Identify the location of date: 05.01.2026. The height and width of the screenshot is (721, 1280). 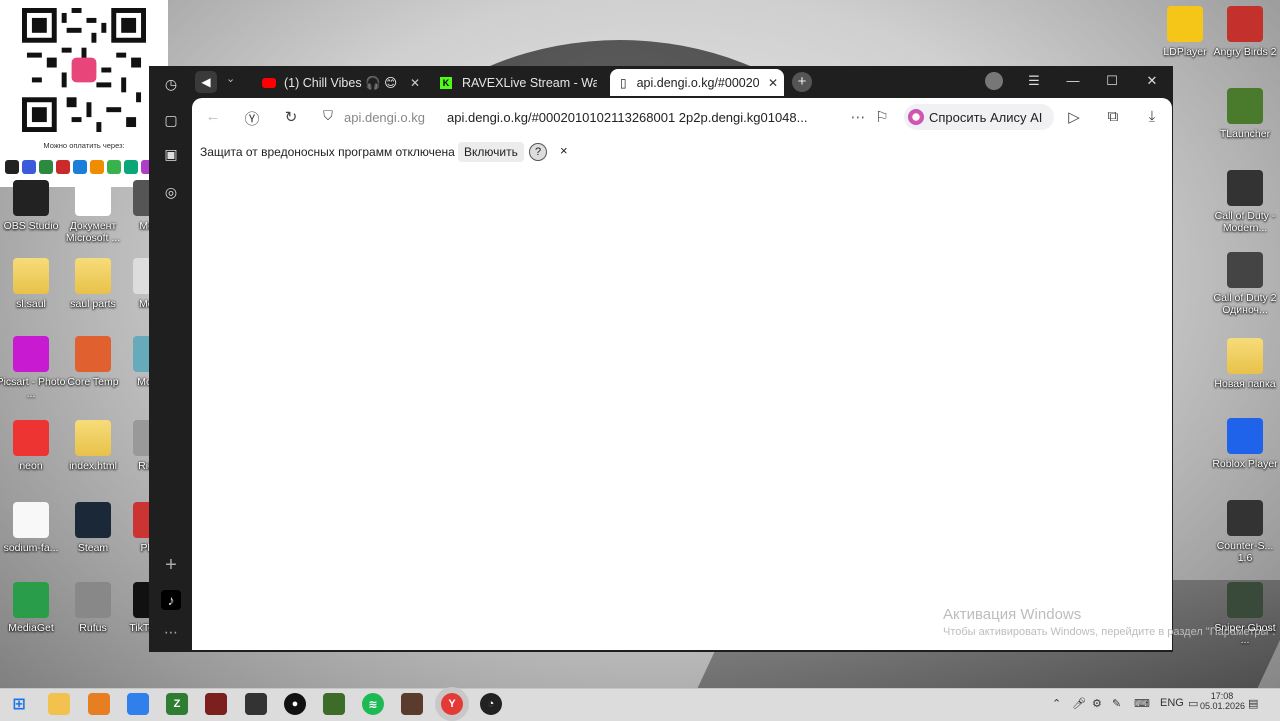
(1223, 706).